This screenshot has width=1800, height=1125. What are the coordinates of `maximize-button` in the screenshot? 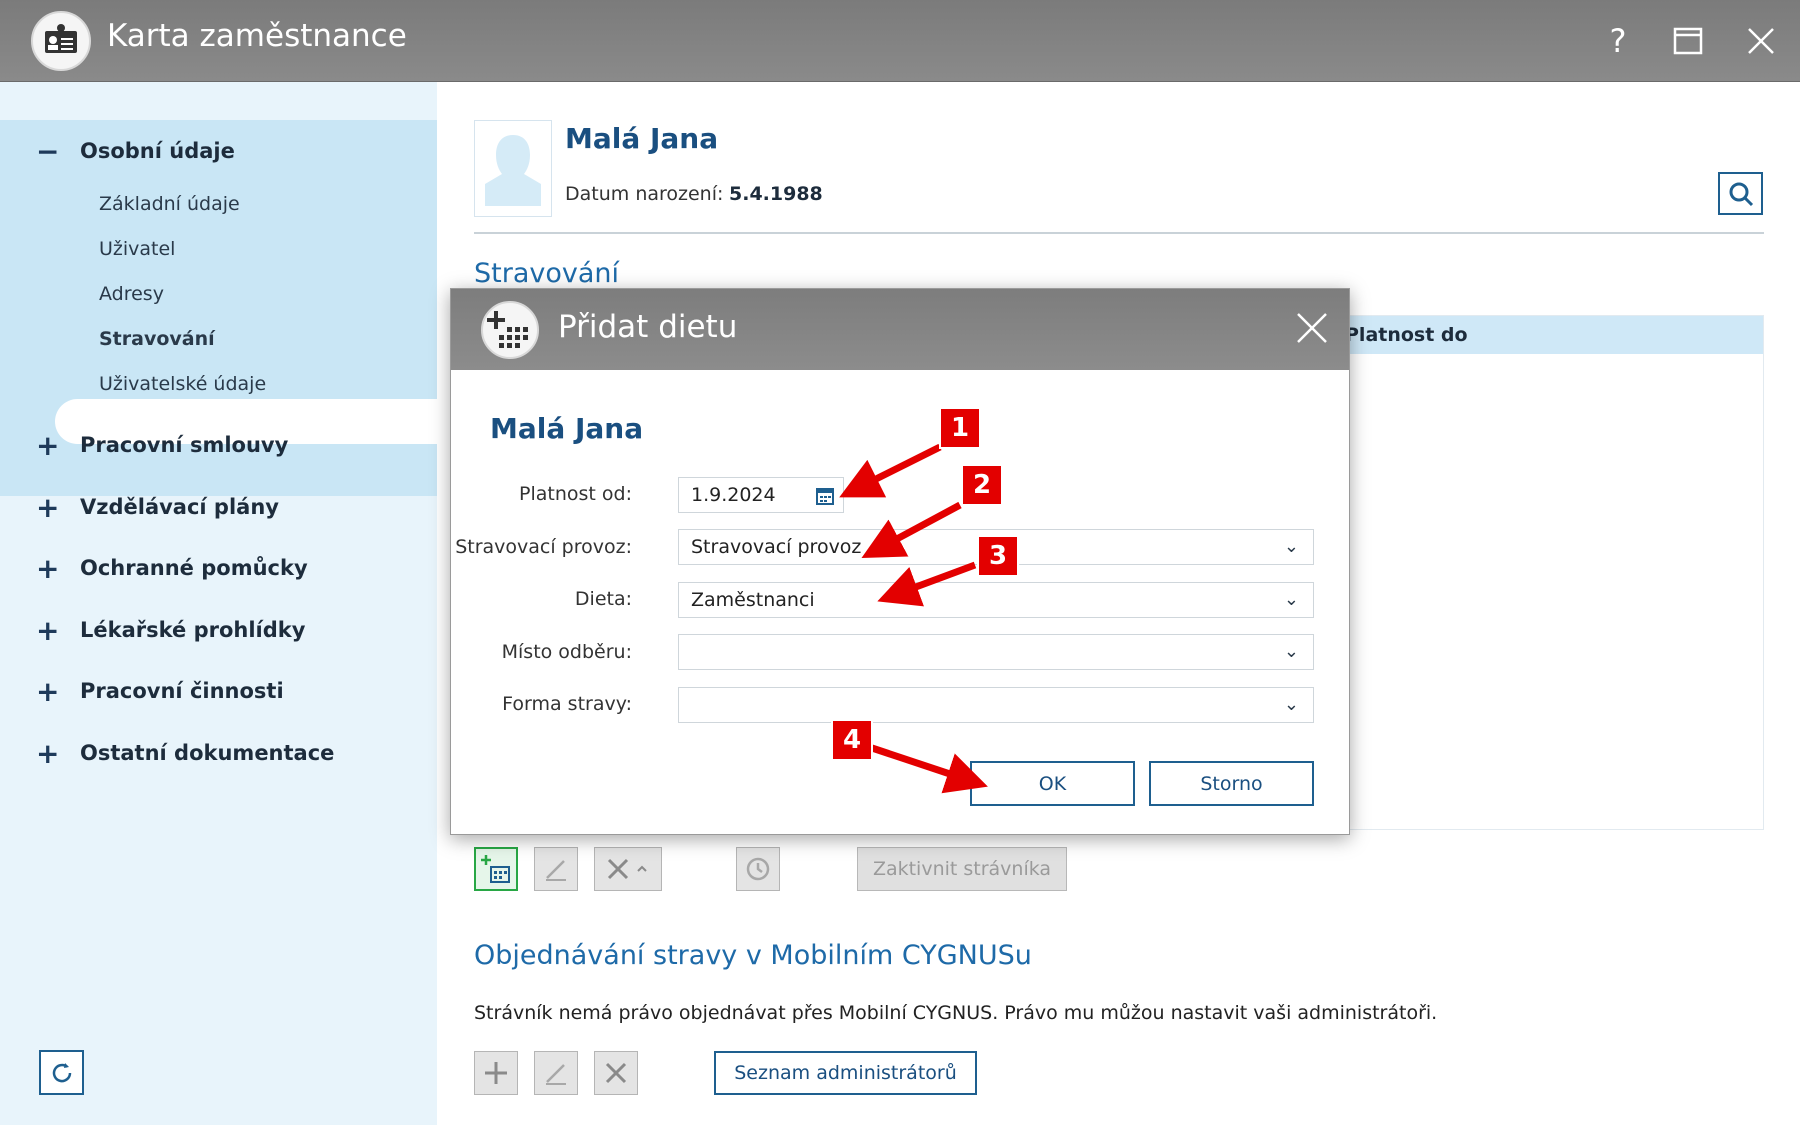 It's located at (1688, 41).